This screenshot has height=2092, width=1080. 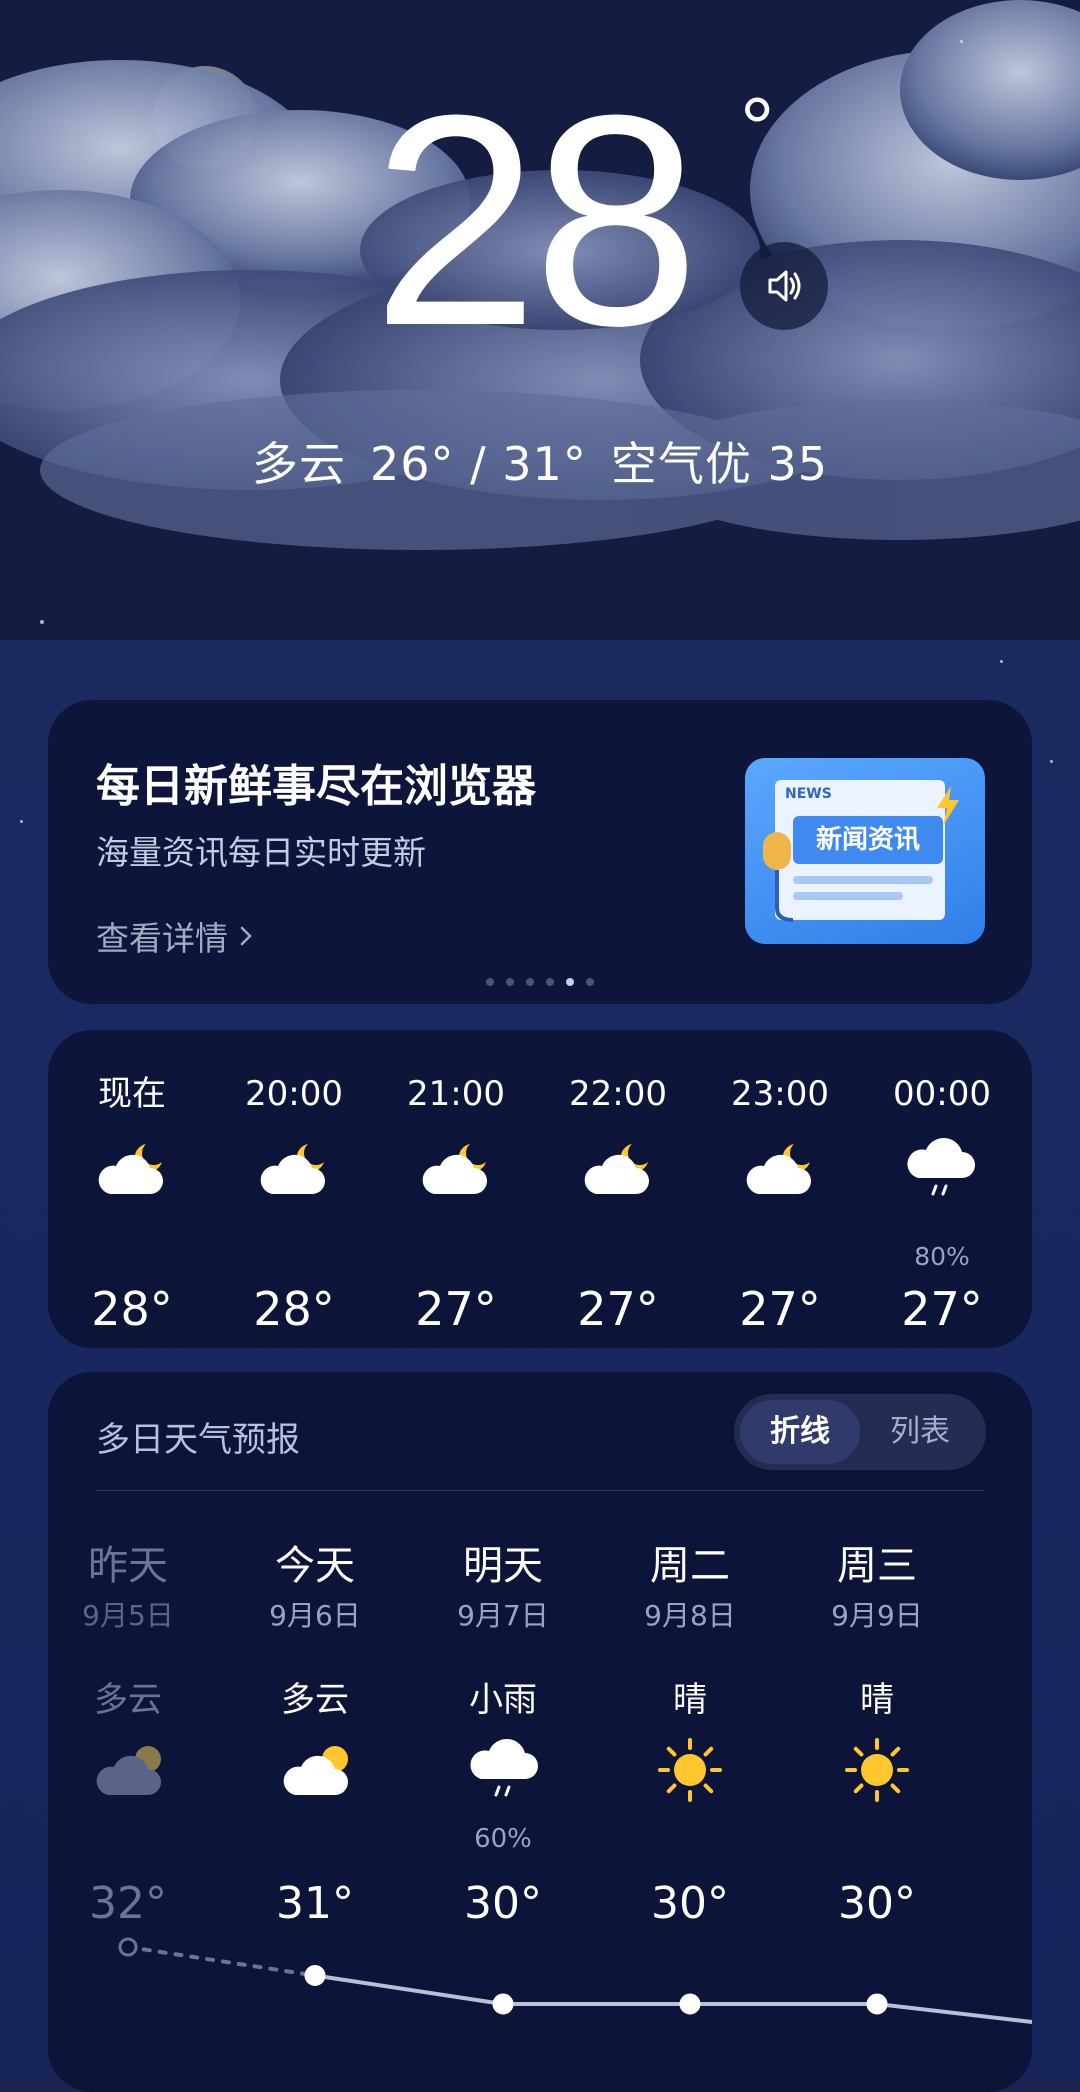 I want to click on hourly-item: 23:00 27°, so click(x=780, y=1205).